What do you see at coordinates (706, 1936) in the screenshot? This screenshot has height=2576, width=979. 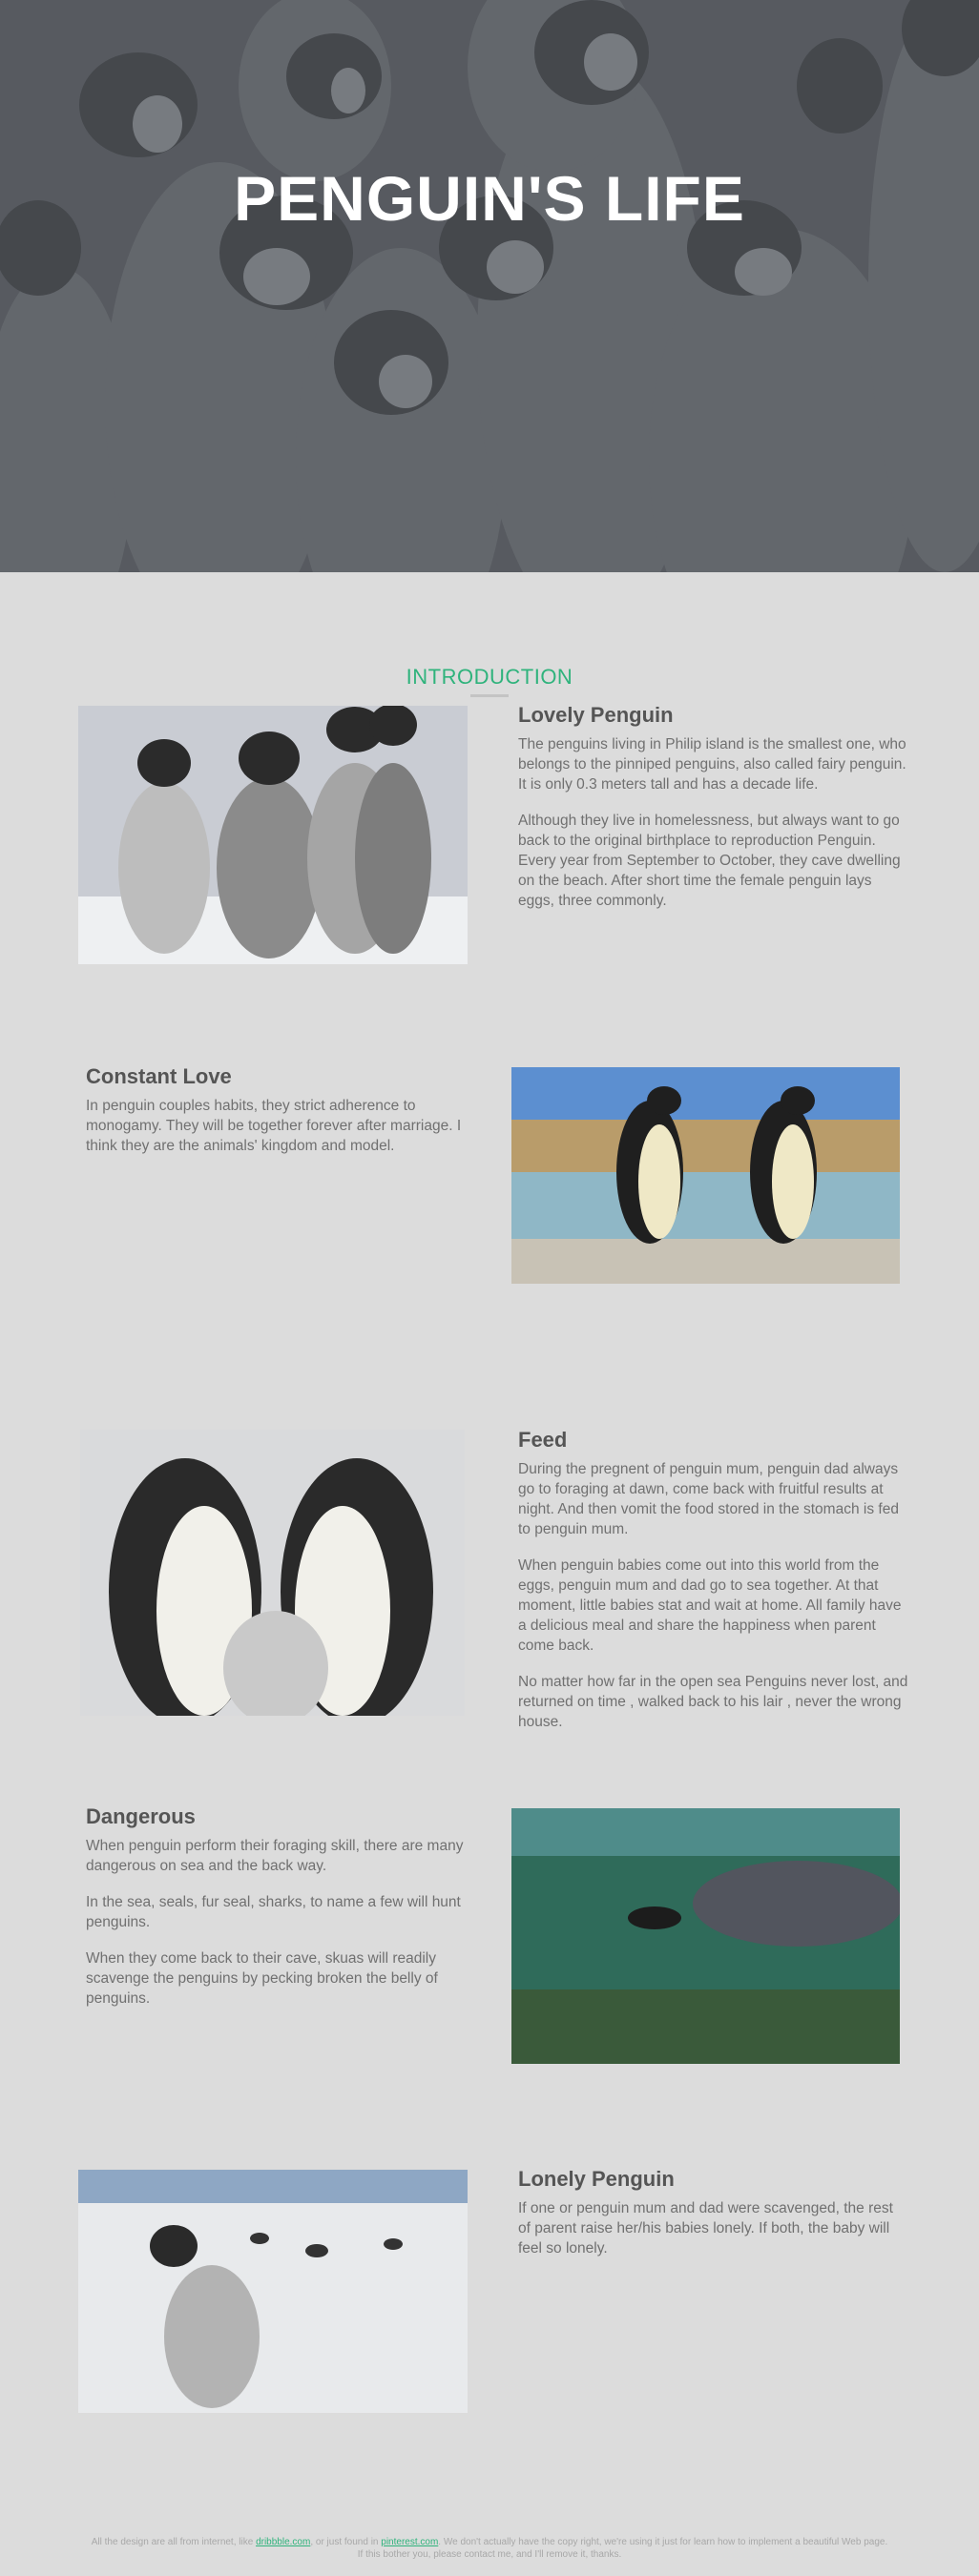 I see `section-image-dangerous` at bounding box center [706, 1936].